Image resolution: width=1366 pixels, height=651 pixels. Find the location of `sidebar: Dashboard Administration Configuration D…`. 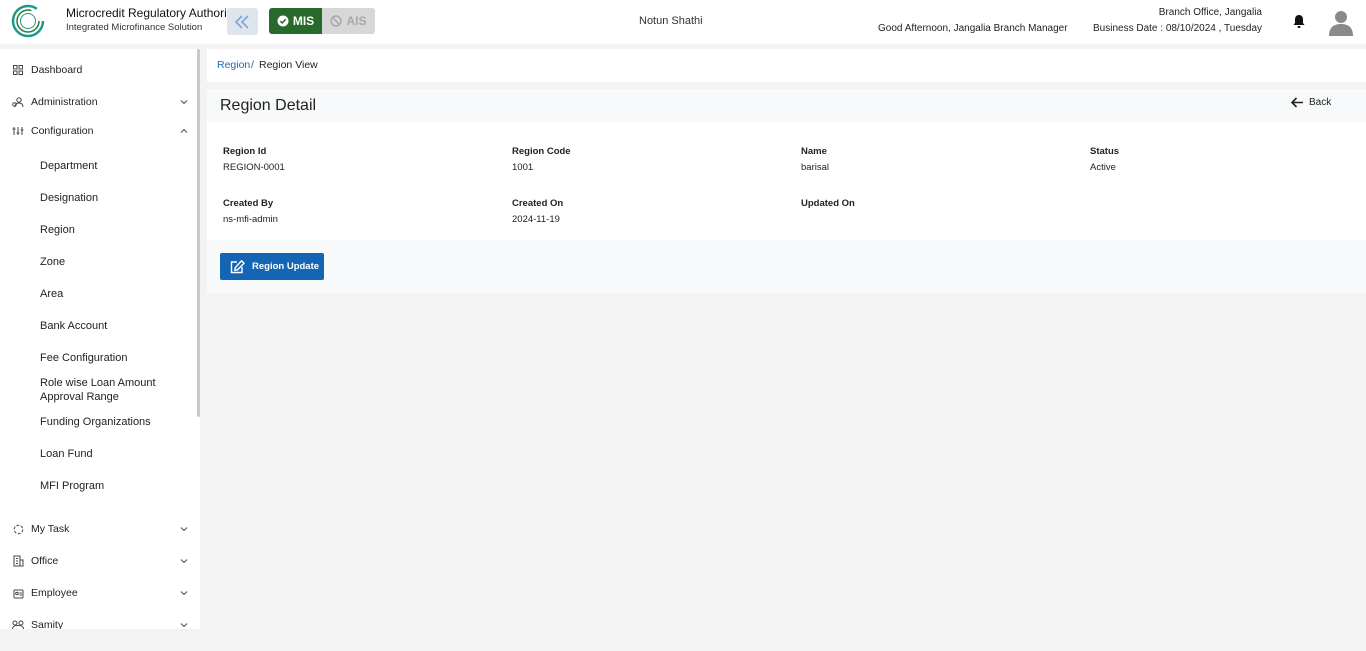

sidebar: Dashboard Administration Configuration D… is located at coordinates (100, 339).